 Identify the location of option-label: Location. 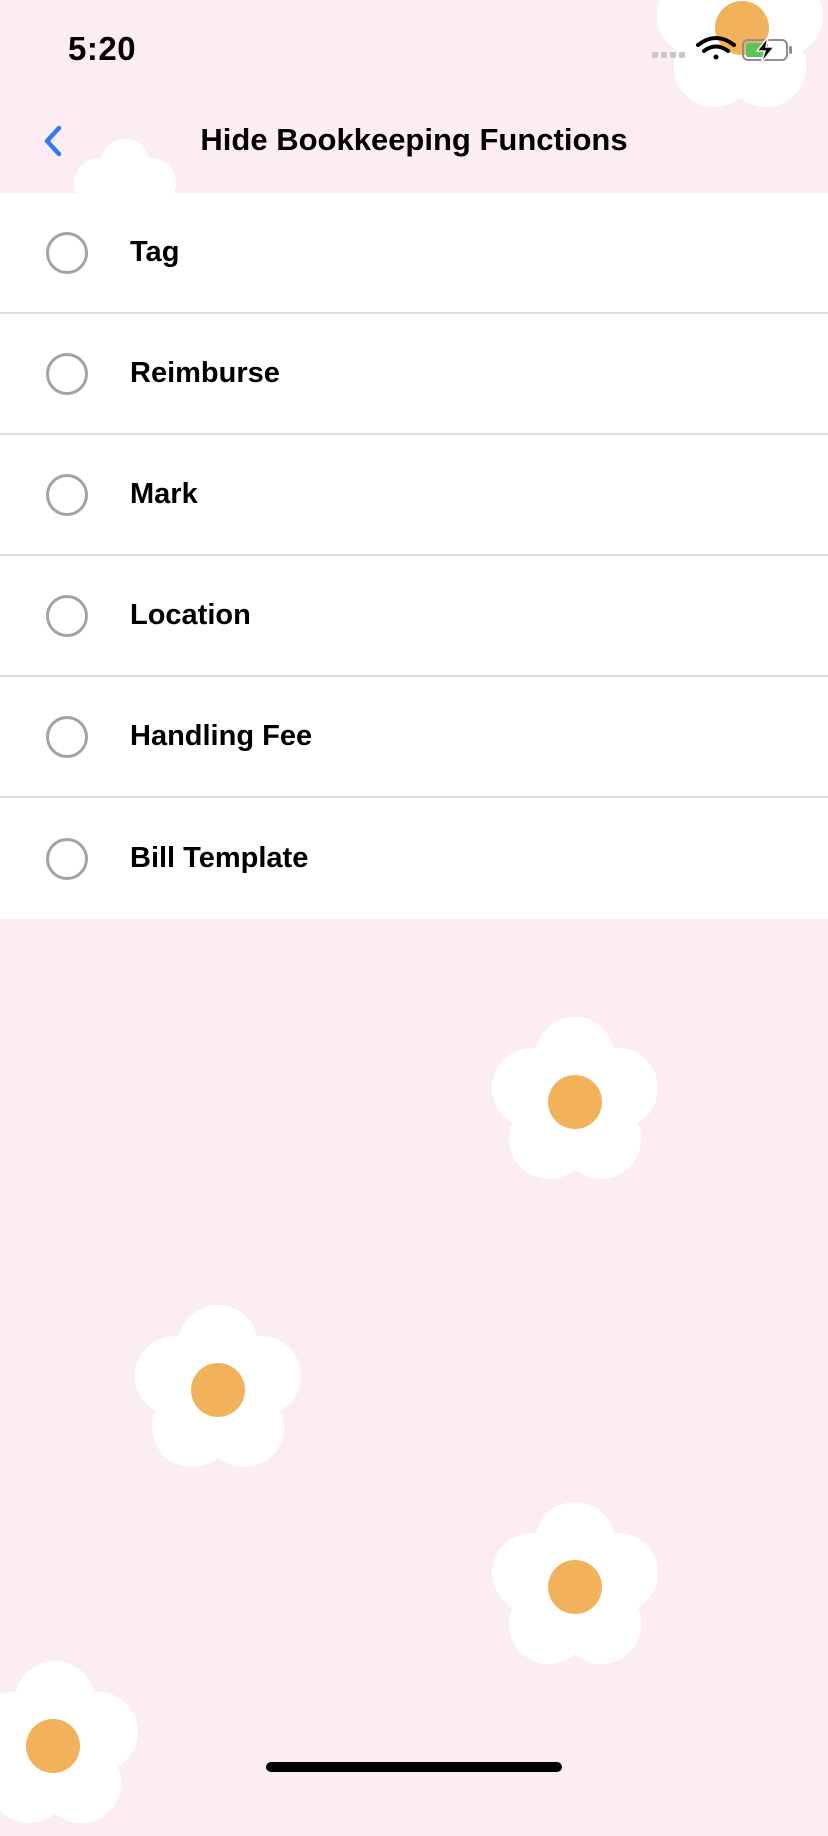
(190, 615).